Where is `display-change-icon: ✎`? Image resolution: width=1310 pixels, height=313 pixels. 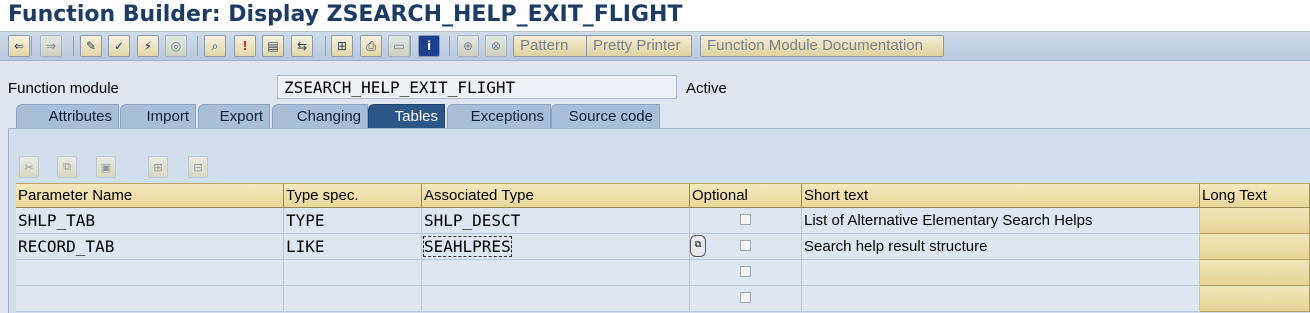
display-change-icon: ✎ is located at coordinates (91, 46).